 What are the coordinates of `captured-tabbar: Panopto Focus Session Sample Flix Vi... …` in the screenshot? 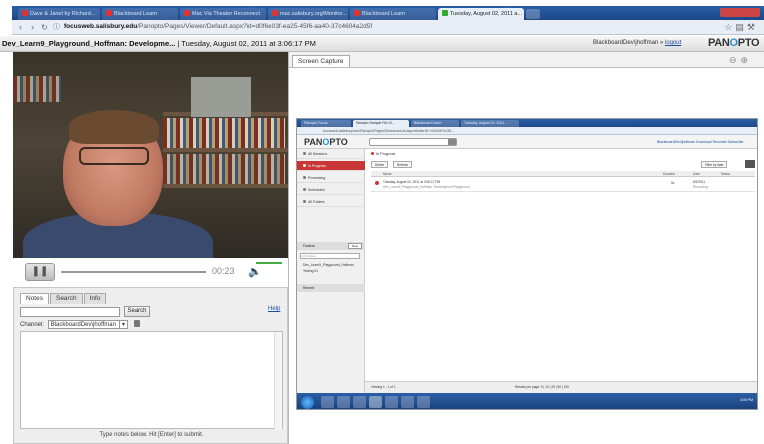 It's located at (527, 123).